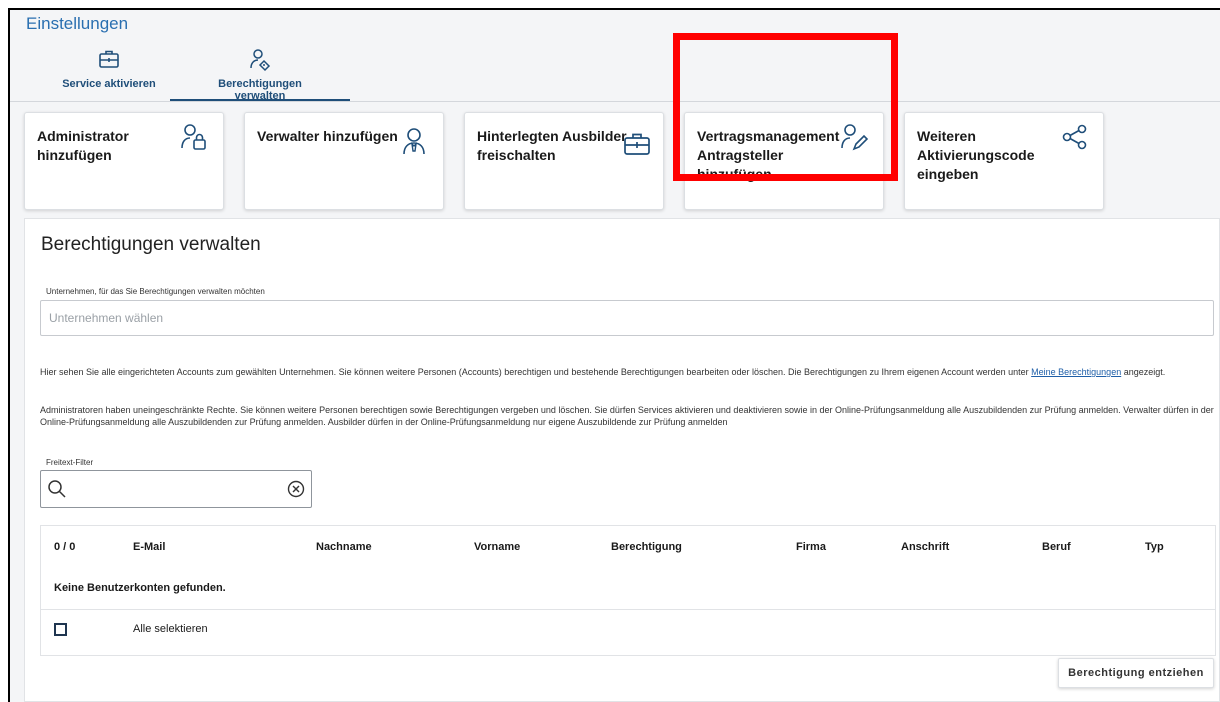 This screenshot has width=1220, height=702. I want to click on section-heading: Berechtigungen verwalten, so click(151, 244).